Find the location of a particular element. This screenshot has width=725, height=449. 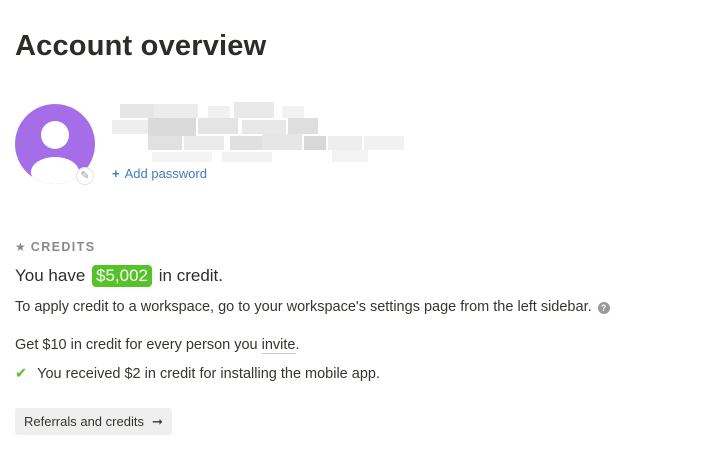

credit-prefix: You have is located at coordinates (50, 275).